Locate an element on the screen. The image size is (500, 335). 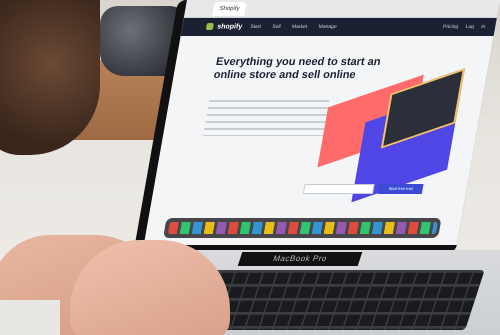
start-trial-button: Start free trial is located at coordinates (400, 189).